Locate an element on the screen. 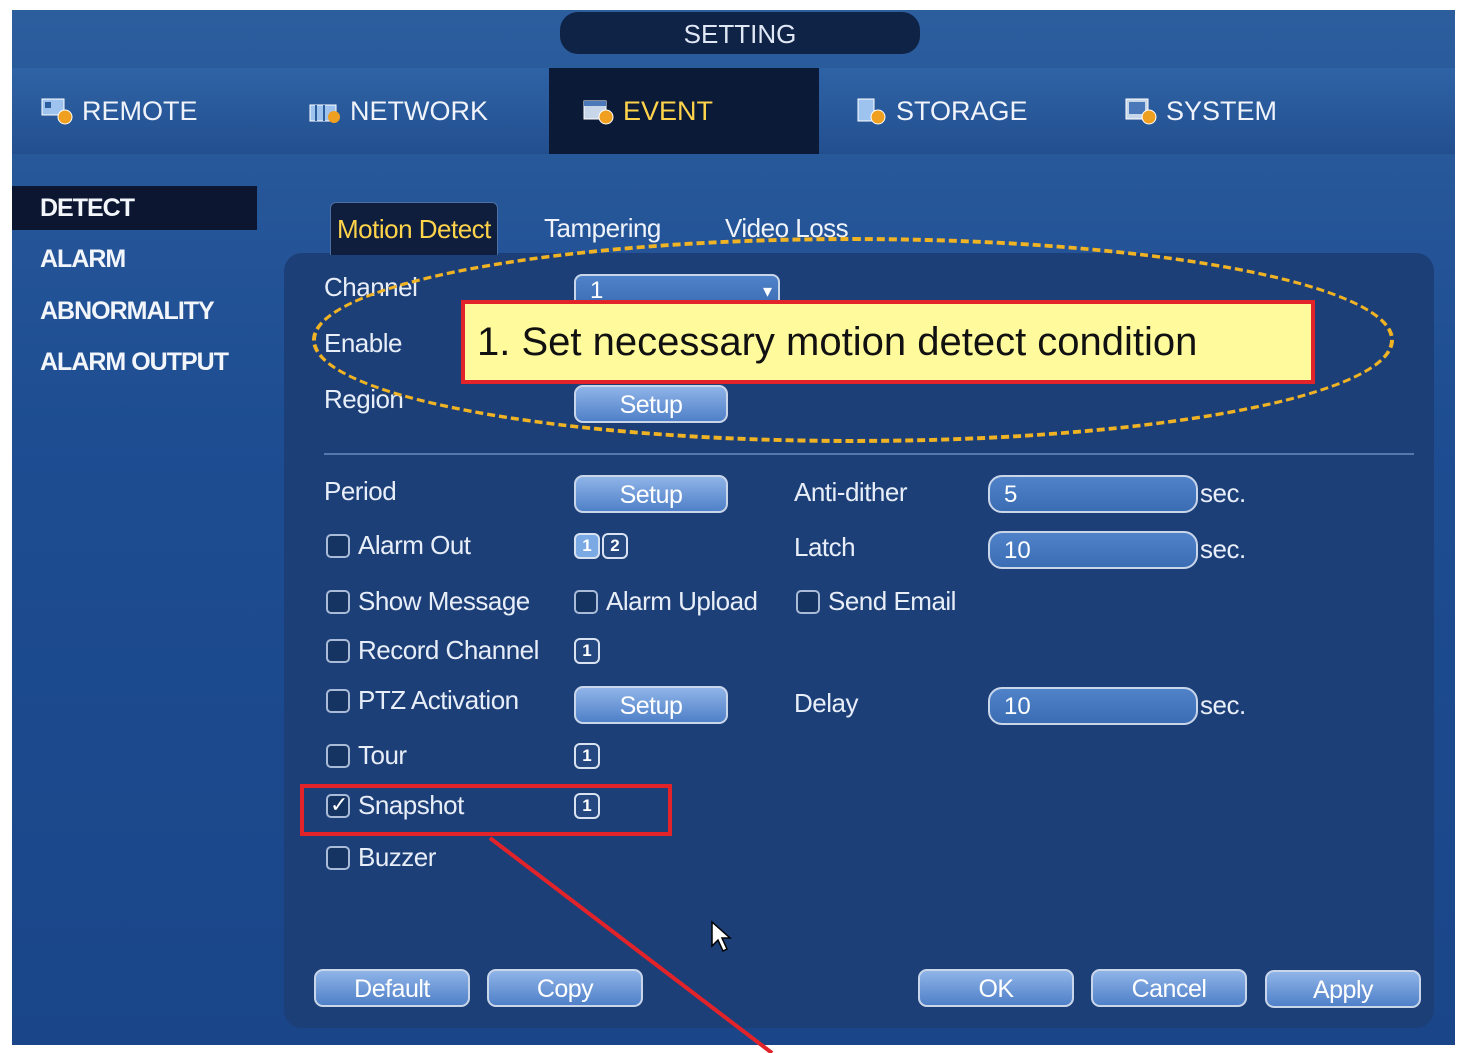 The image size is (1457, 1053). annotation-arrow-line is located at coordinates (631, 944).